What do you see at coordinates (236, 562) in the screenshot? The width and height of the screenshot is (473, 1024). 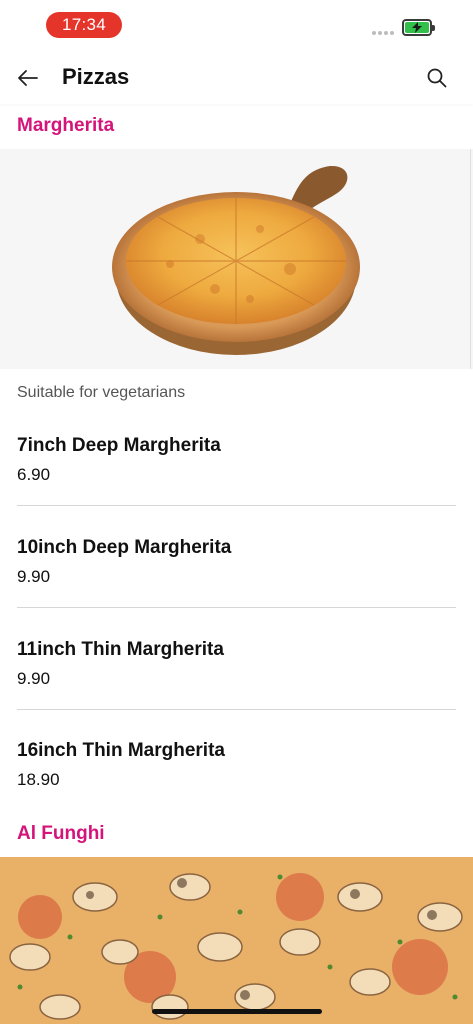 I see `menu-item: 10inch Deep Margherita 9.90` at bounding box center [236, 562].